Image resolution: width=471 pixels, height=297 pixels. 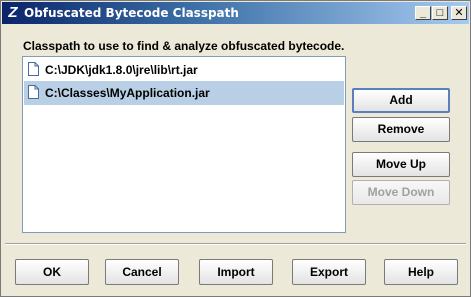 I want to click on export-button: Export, so click(x=329, y=272).